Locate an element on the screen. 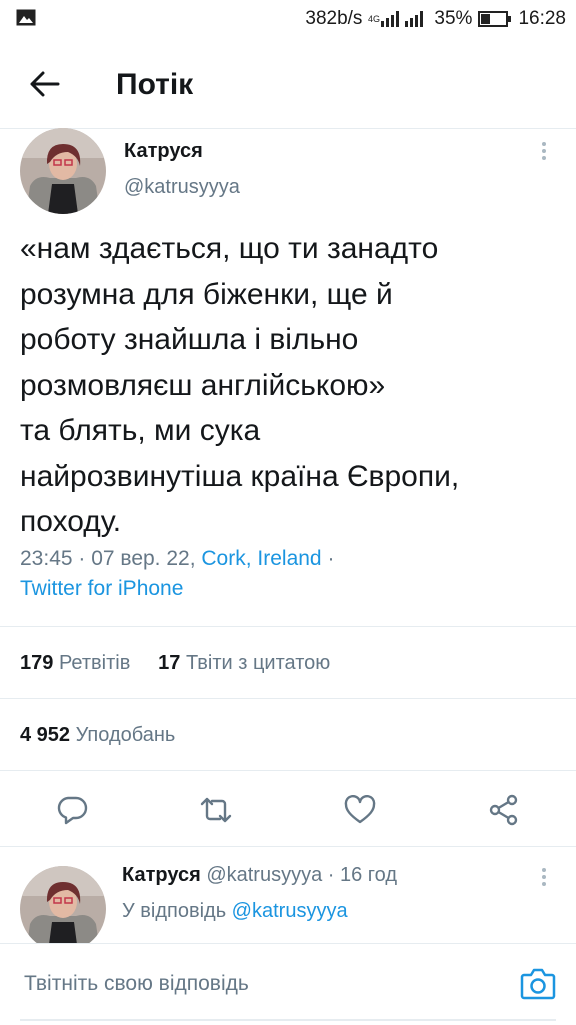 The image size is (576, 1025). share-button is located at coordinates (504, 810).